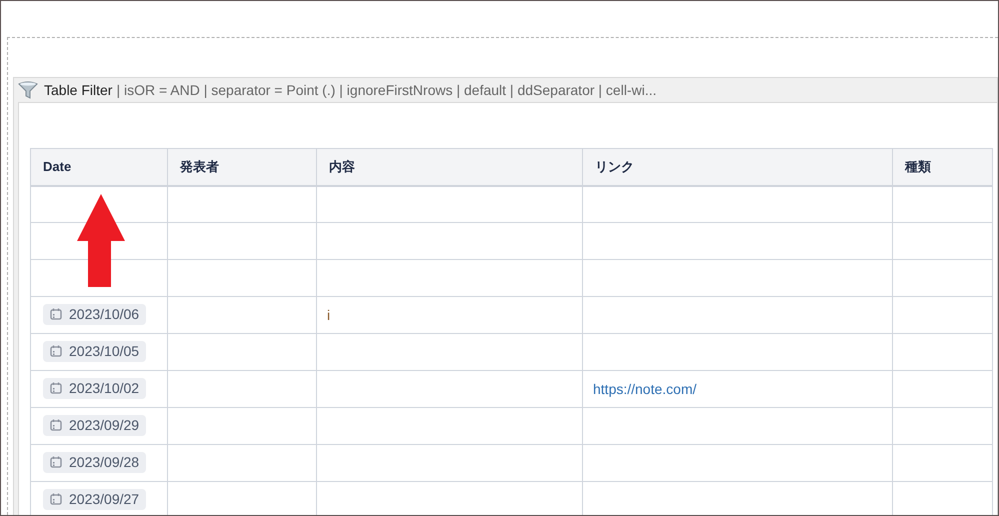 This screenshot has width=999, height=516. Describe the element at coordinates (242, 167) in the screenshot. I see `column-header: 発表者` at that location.